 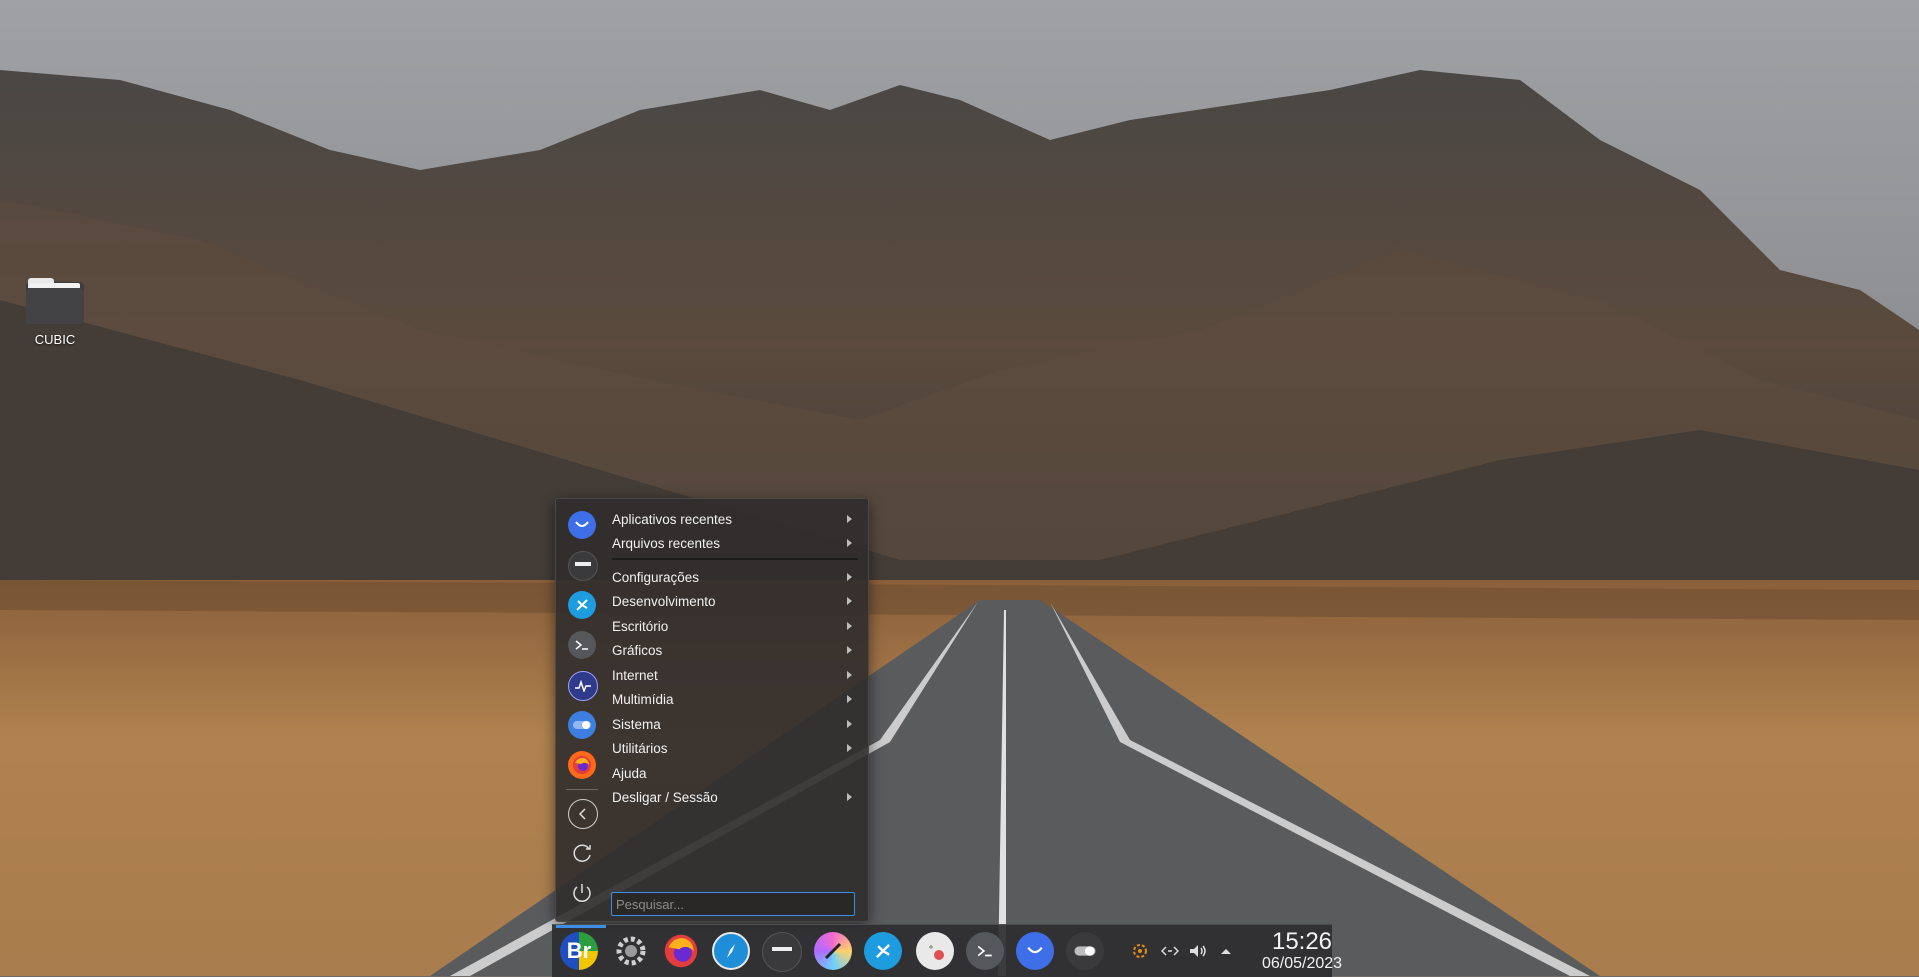 I want to click on menu-item-help: Ajuda, so click(x=734, y=773).